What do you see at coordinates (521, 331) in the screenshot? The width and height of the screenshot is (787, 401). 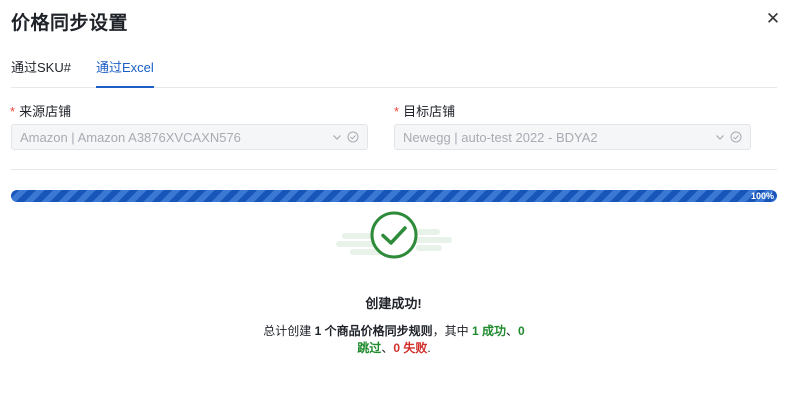 I see `skip-count: 0` at bounding box center [521, 331].